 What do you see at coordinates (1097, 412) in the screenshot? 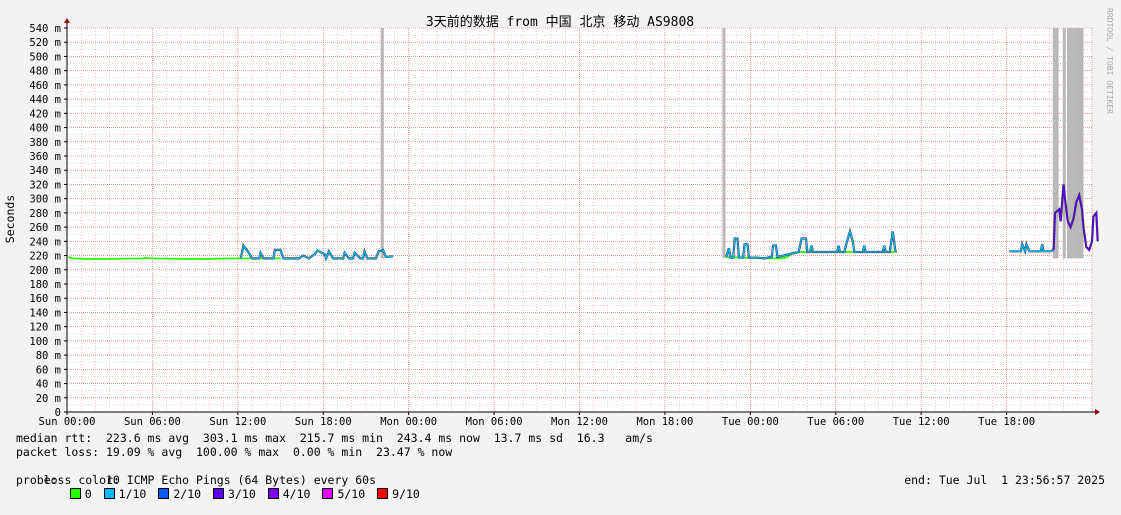
I see `x-axis-arrow` at bounding box center [1097, 412].